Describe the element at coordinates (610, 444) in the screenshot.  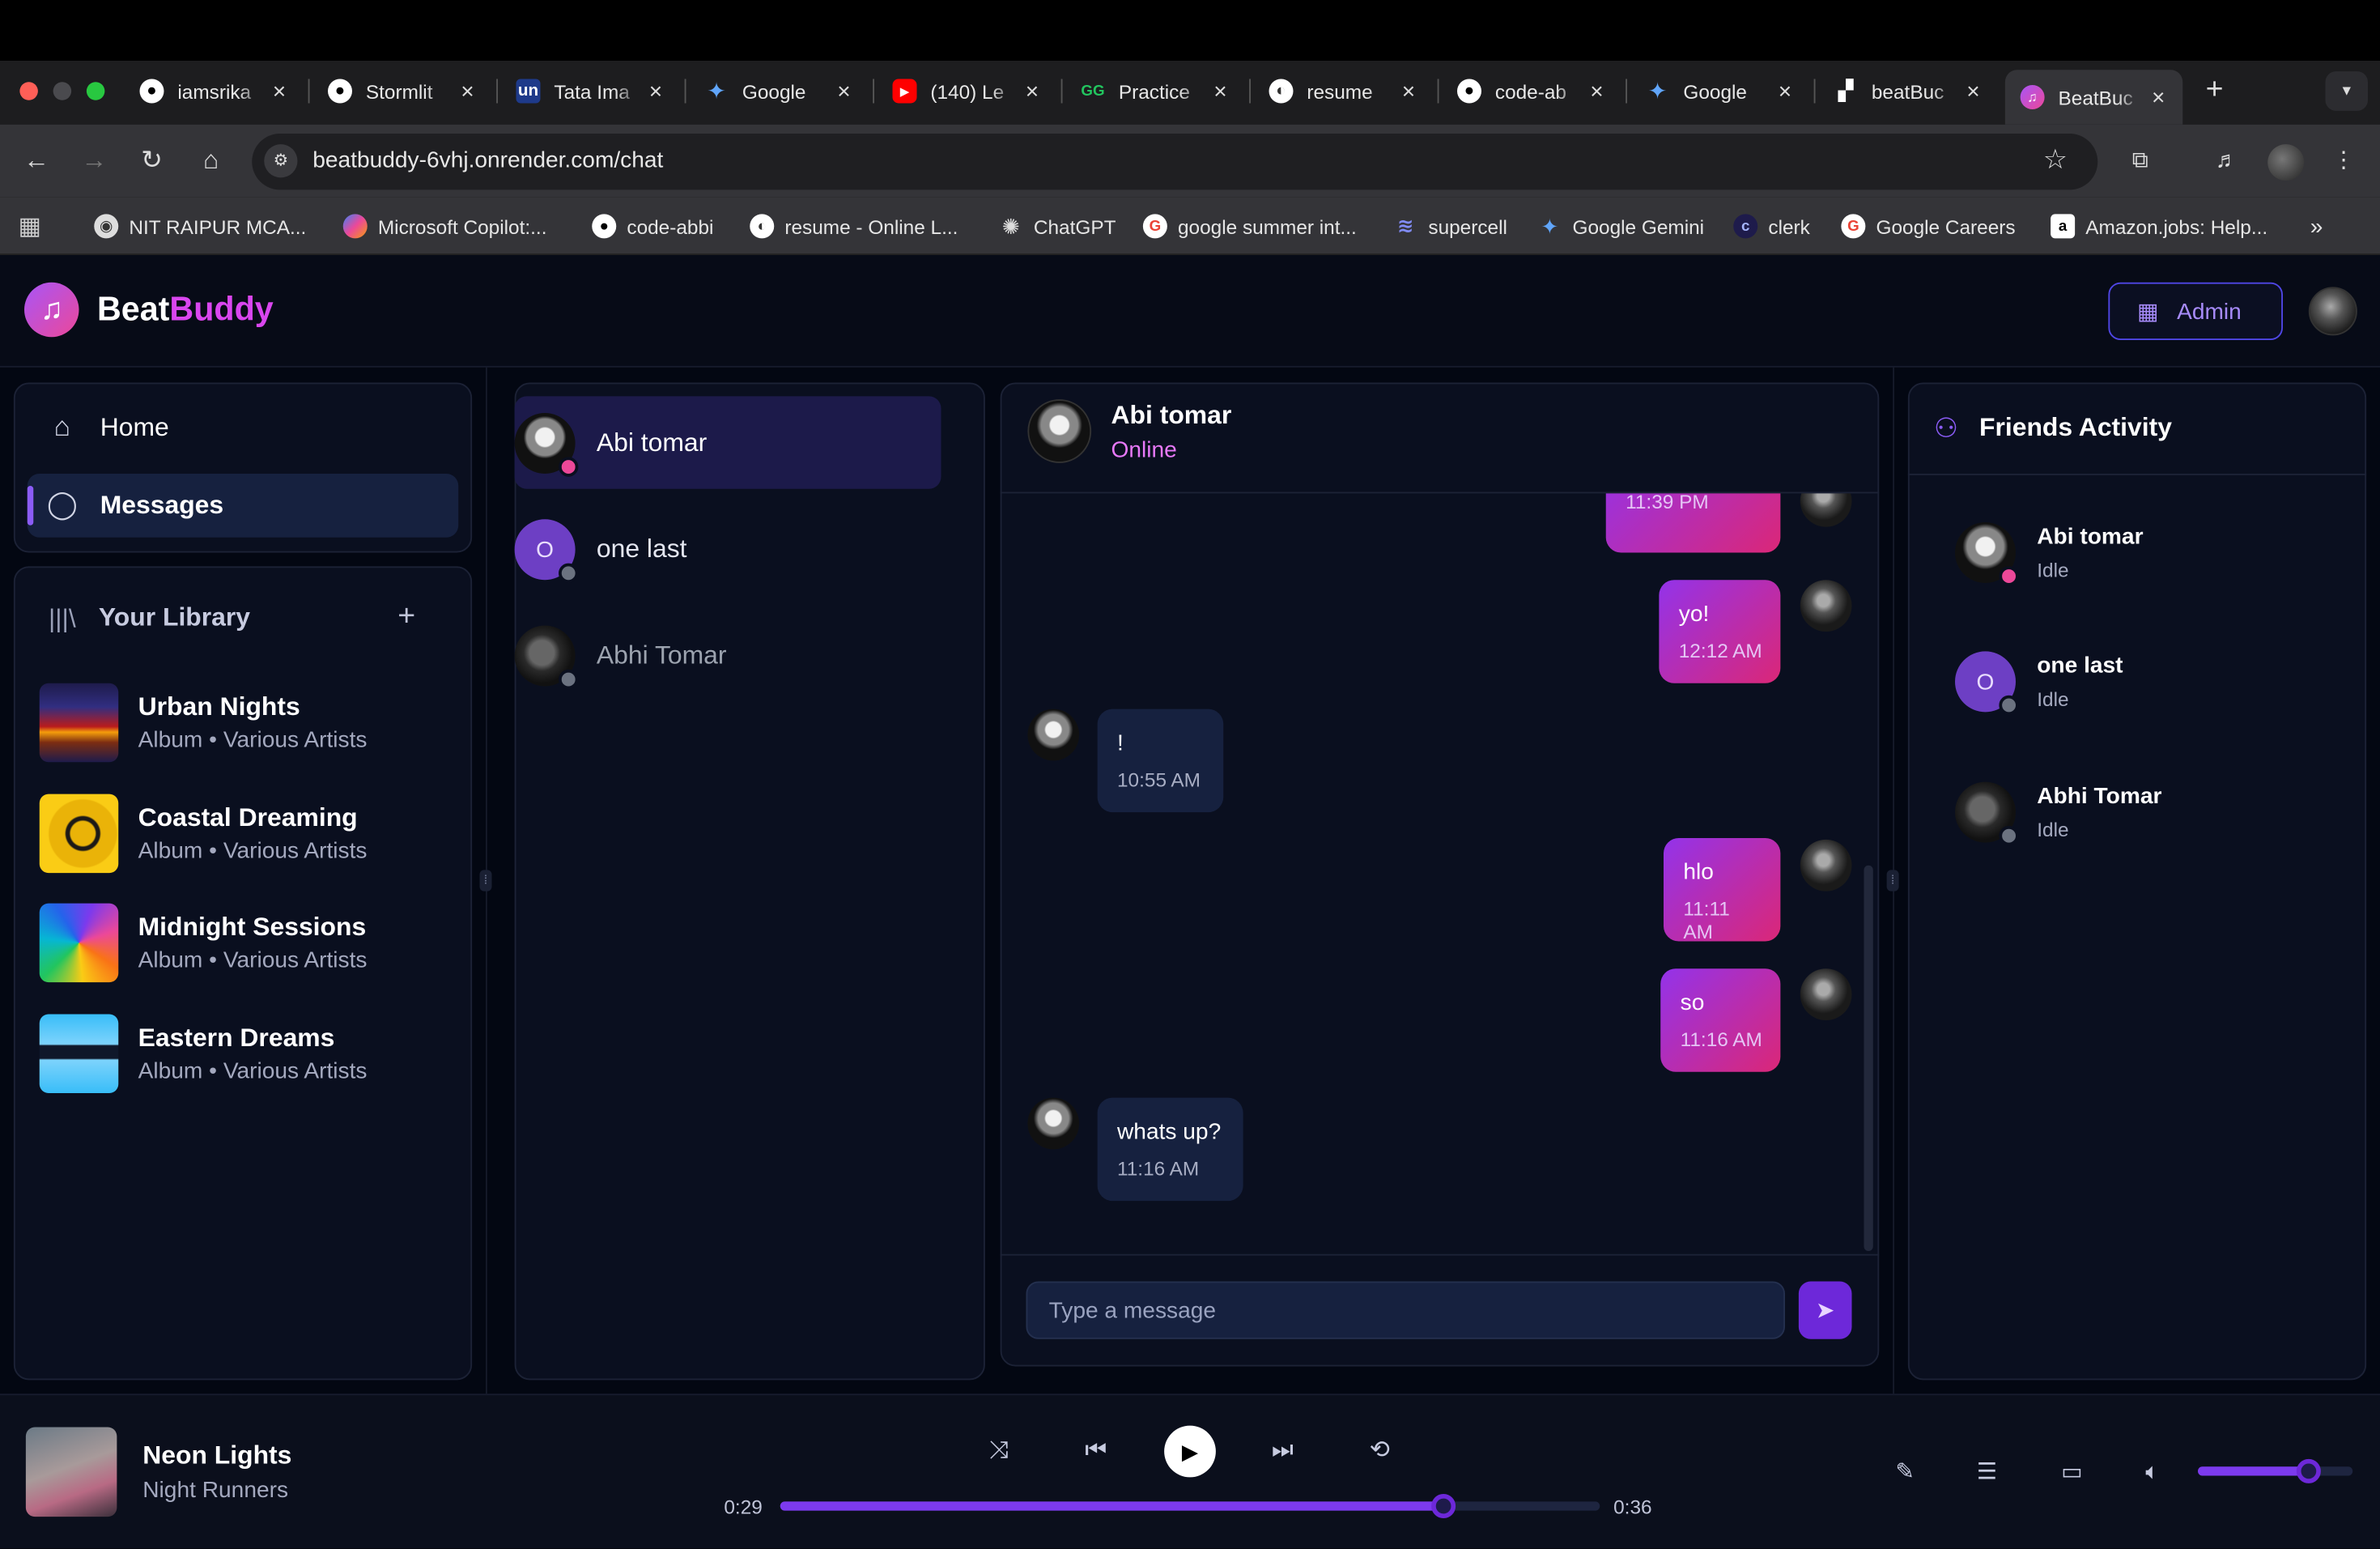
I see `conversation-item: Abi tomar` at that location.